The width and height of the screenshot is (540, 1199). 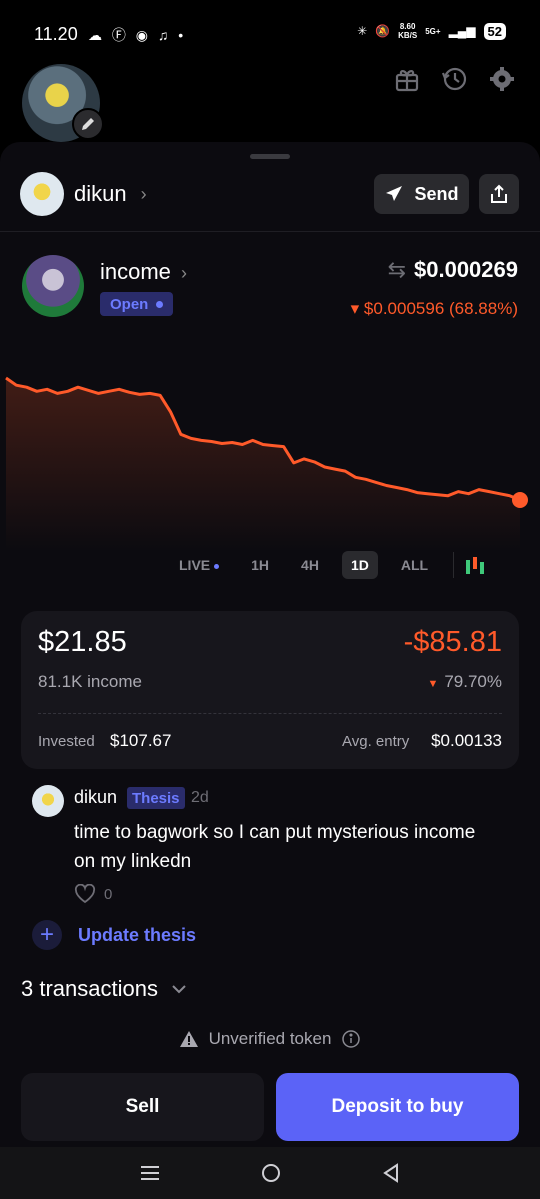 I want to click on share-icon, so click(x=499, y=193).